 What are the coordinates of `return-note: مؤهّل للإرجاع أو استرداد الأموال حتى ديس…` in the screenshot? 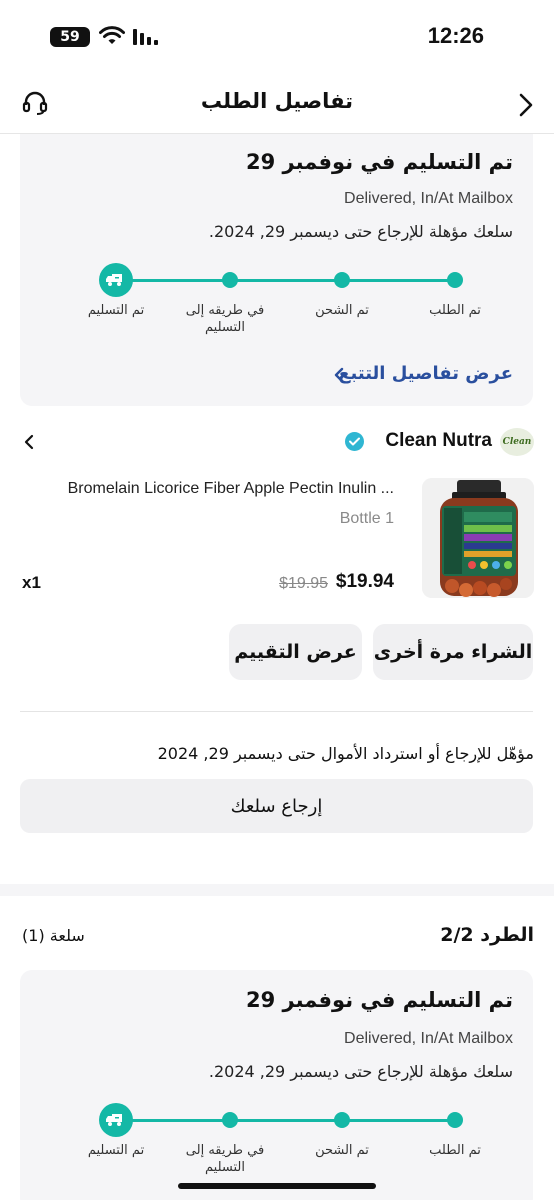 It's located at (345, 753).